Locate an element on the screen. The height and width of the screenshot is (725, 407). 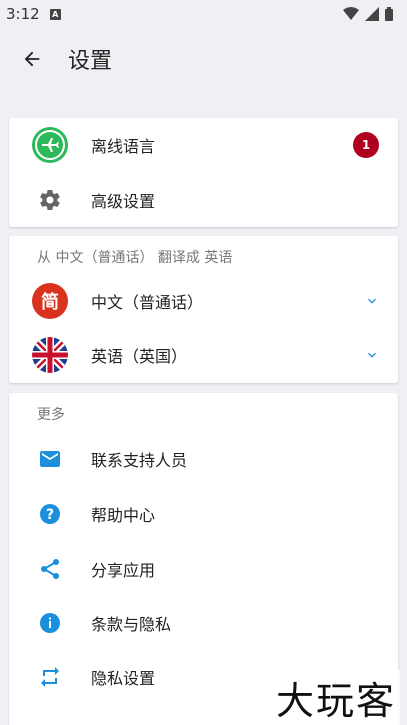
simplified-chinese-icon: 简 is located at coordinates (50, 301).